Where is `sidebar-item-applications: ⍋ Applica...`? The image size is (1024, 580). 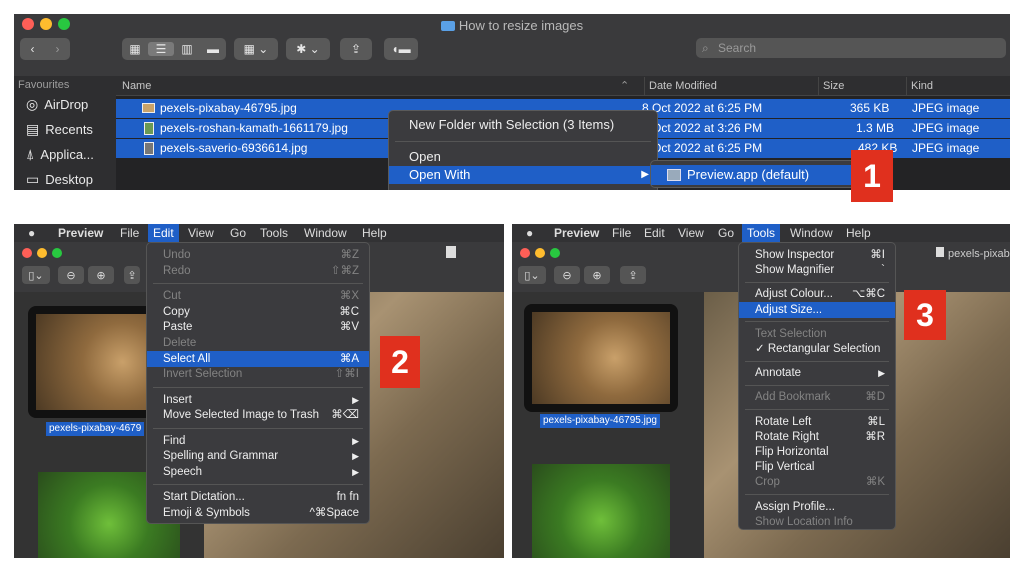
sidebar-item-applications: ⍋ Applica... is located at coordinates (60, 154).